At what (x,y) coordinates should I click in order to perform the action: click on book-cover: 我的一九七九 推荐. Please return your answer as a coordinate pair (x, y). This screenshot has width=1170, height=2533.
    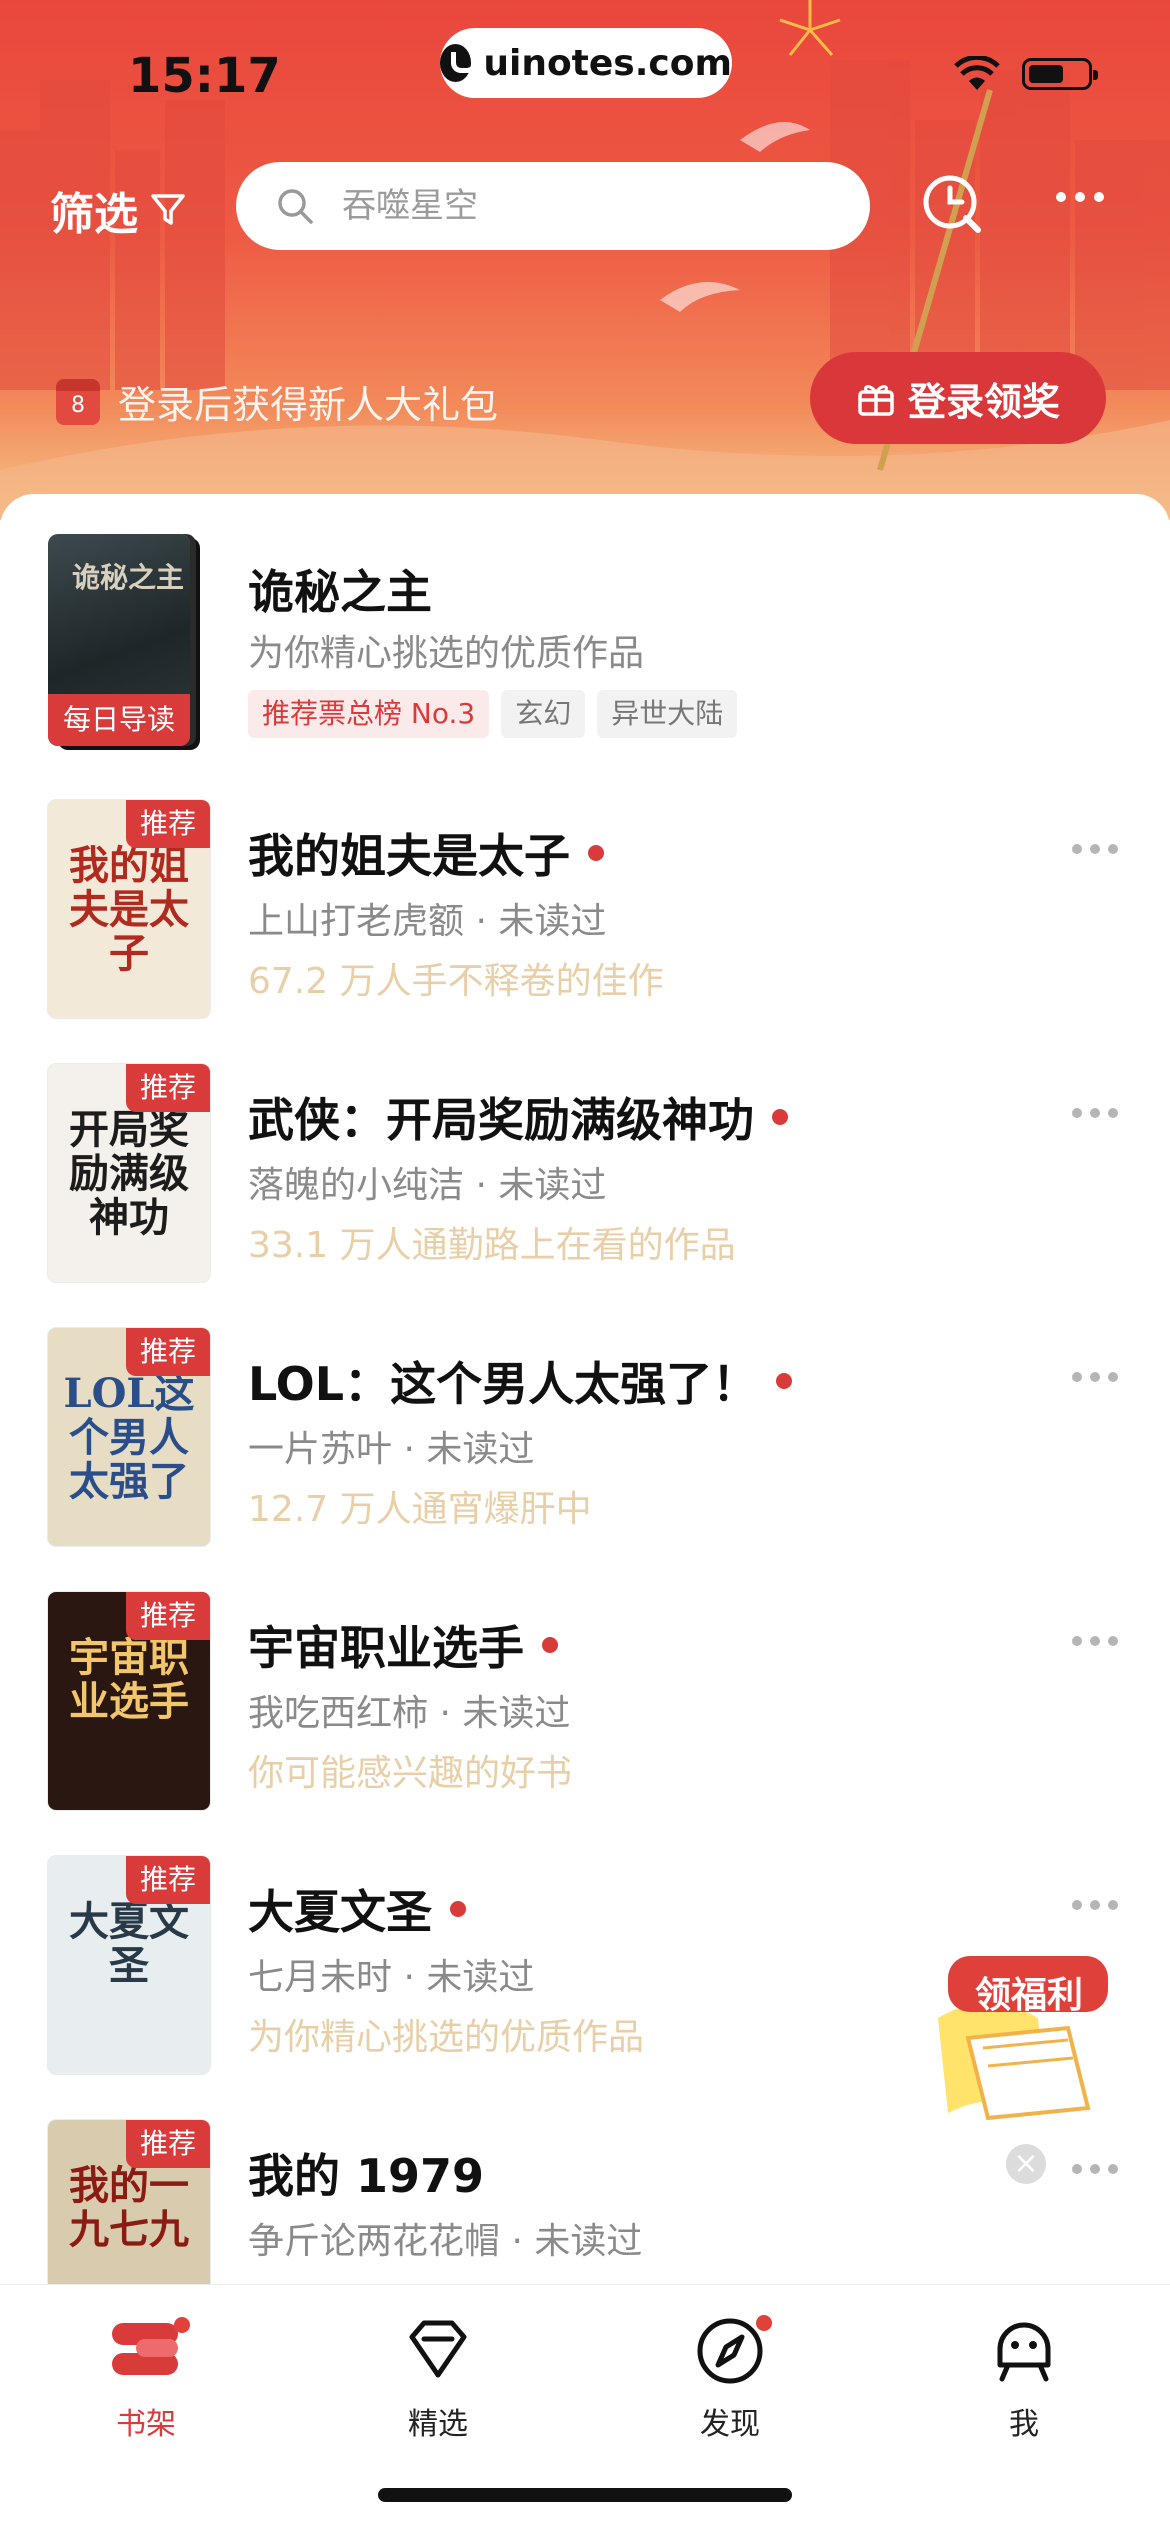
    Looking at the image, I should click on (129, 2202).